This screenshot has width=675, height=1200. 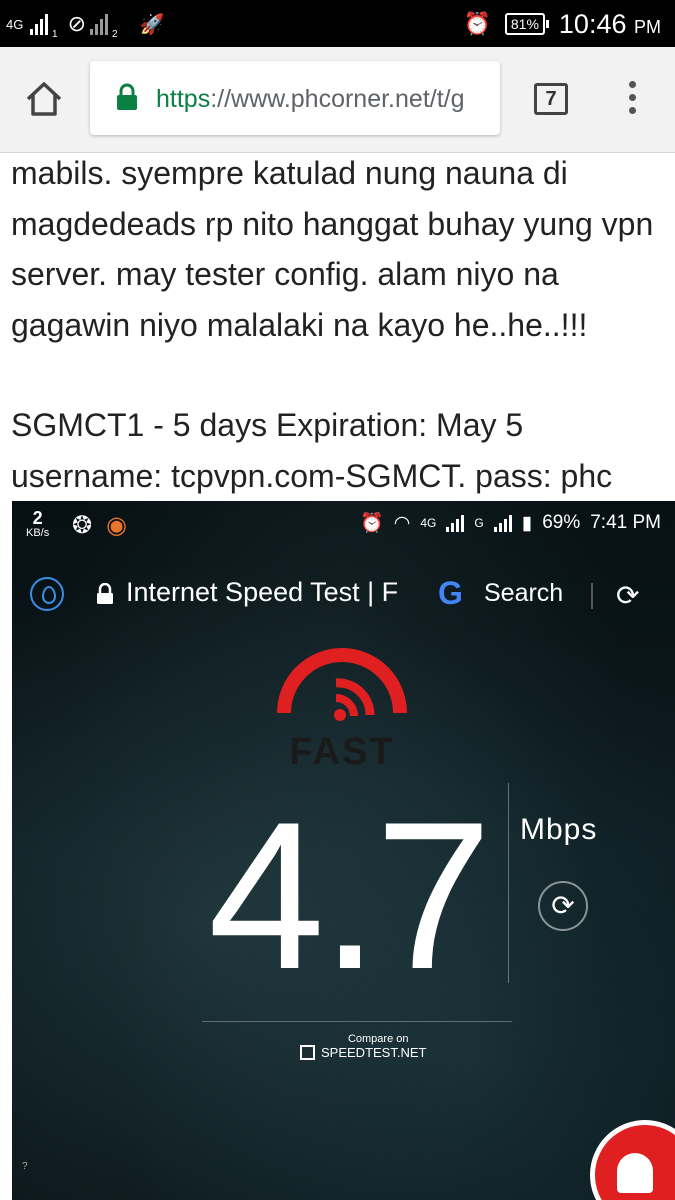 I want to click on data-rate-value: 2, so click(x=37, y=518).